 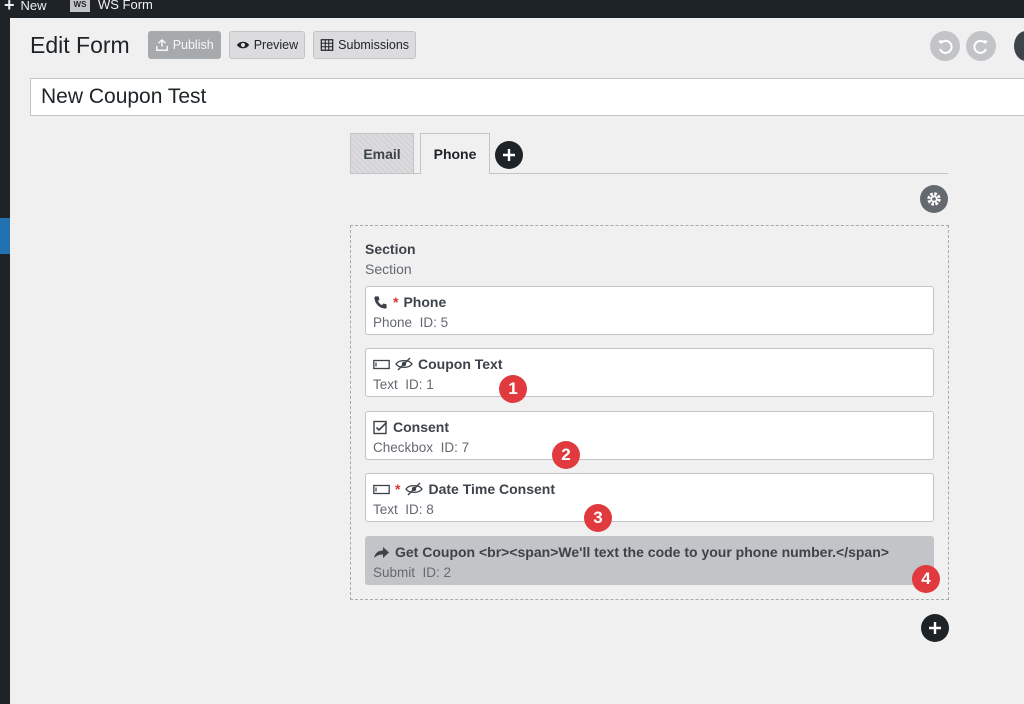 I want to click on form-tabs: Email Phone, so click(x=649, y=153).